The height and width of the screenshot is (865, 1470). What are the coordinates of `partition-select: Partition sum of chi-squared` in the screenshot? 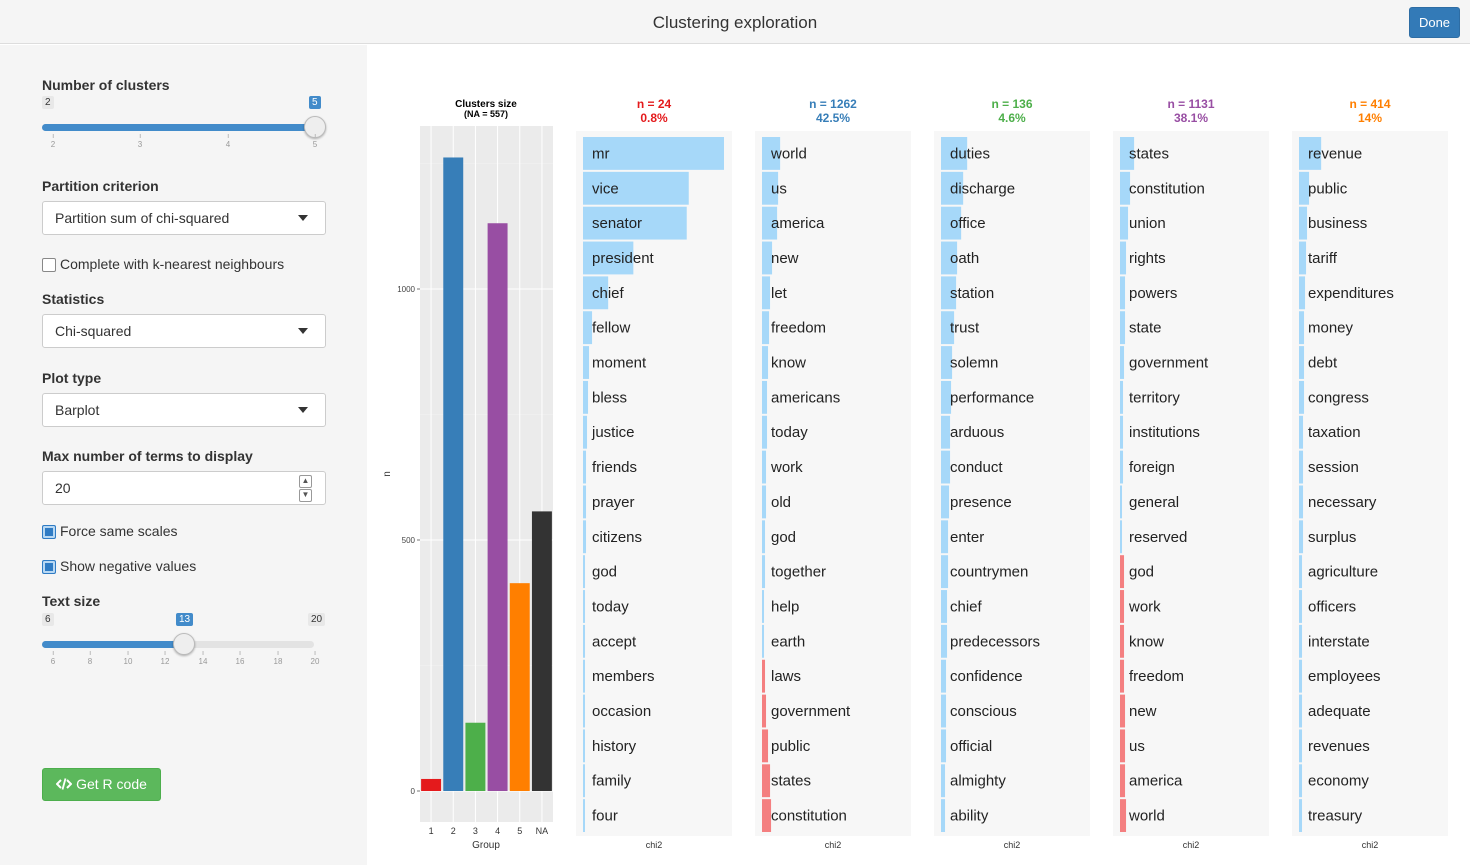 It's located at (184, 218).